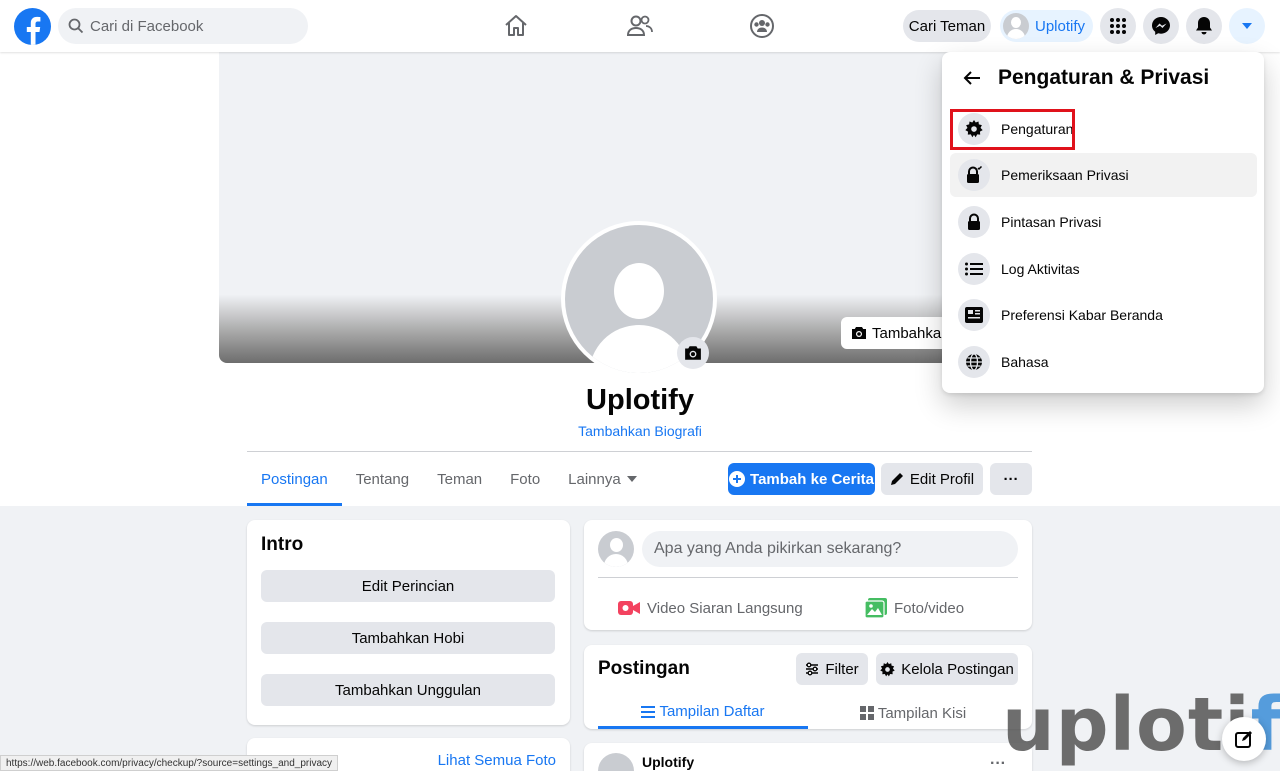  I want to click on news-feed-icon, so click(974, 315).